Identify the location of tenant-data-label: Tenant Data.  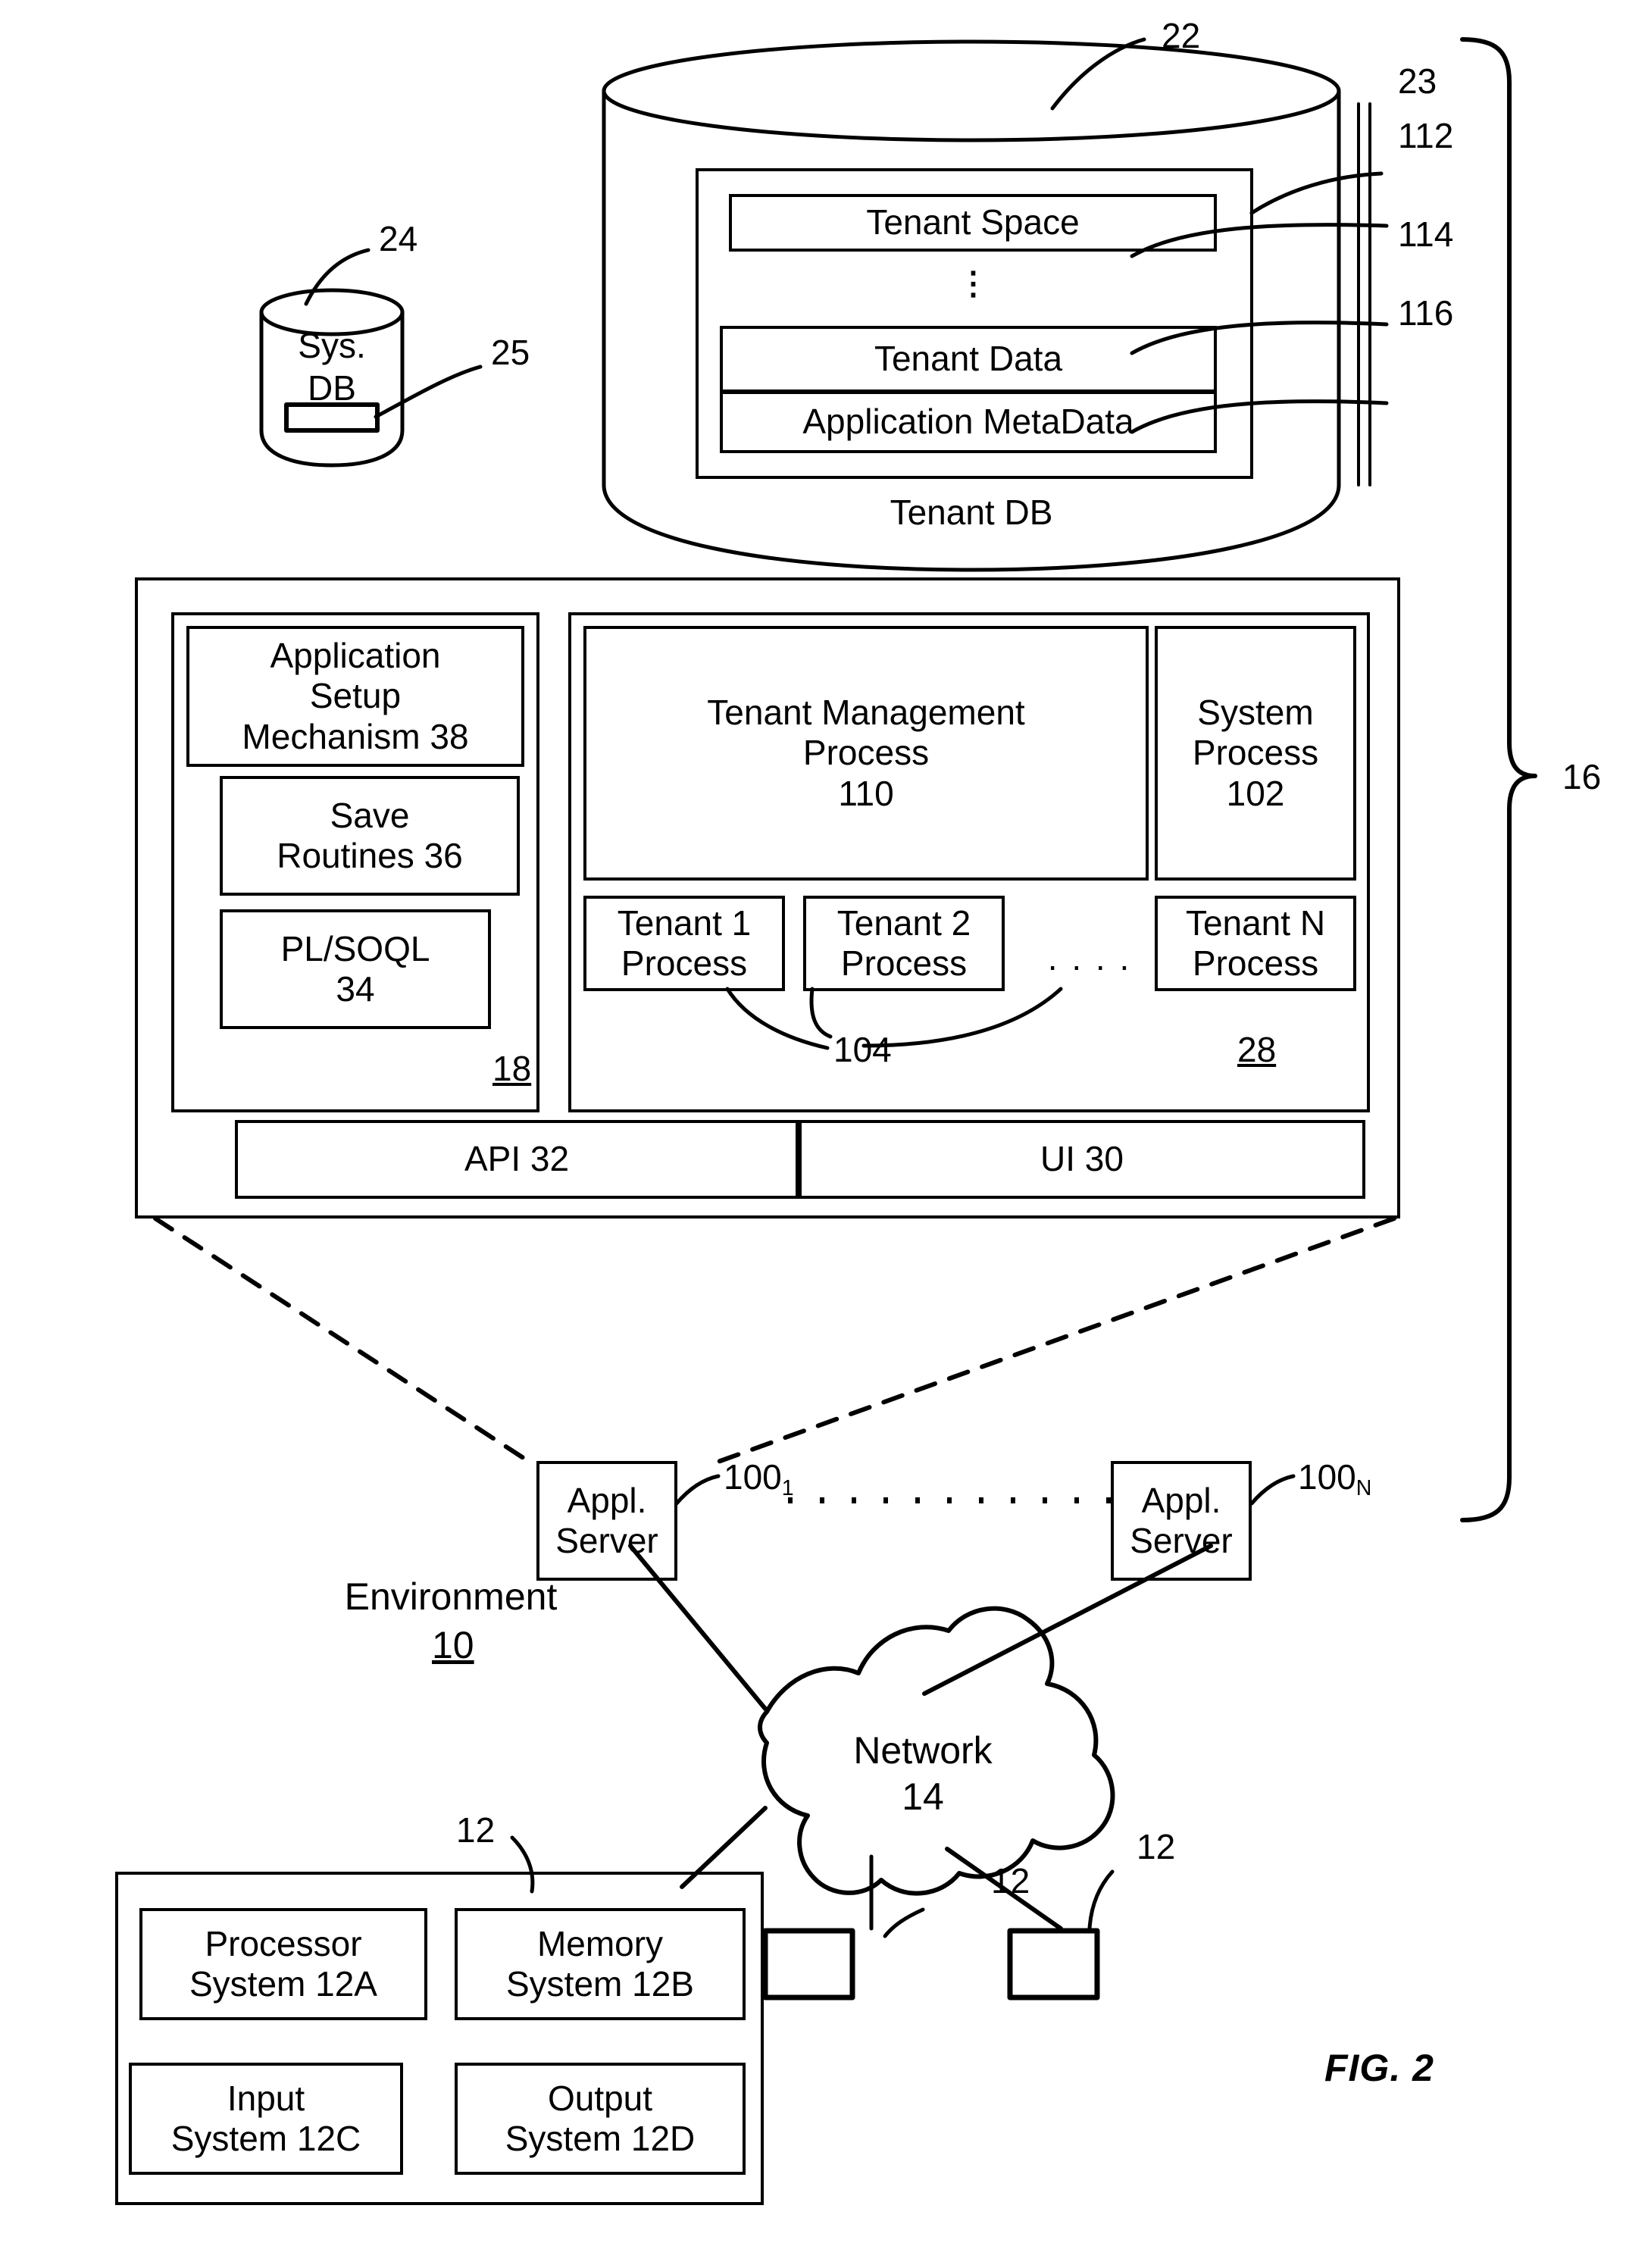
(968, 359).